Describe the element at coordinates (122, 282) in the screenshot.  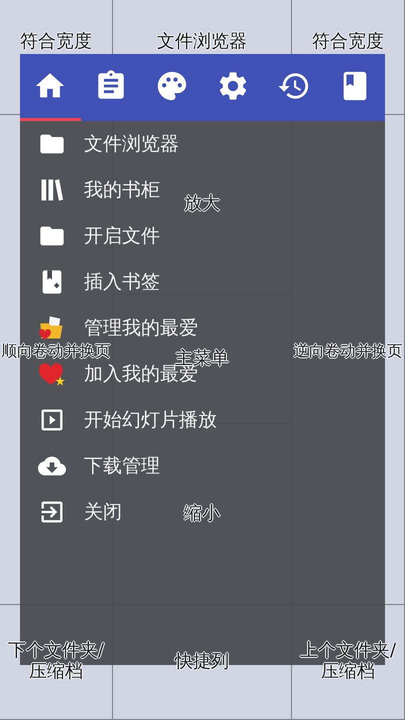
I see `menu-item: 插入书签` at that location.